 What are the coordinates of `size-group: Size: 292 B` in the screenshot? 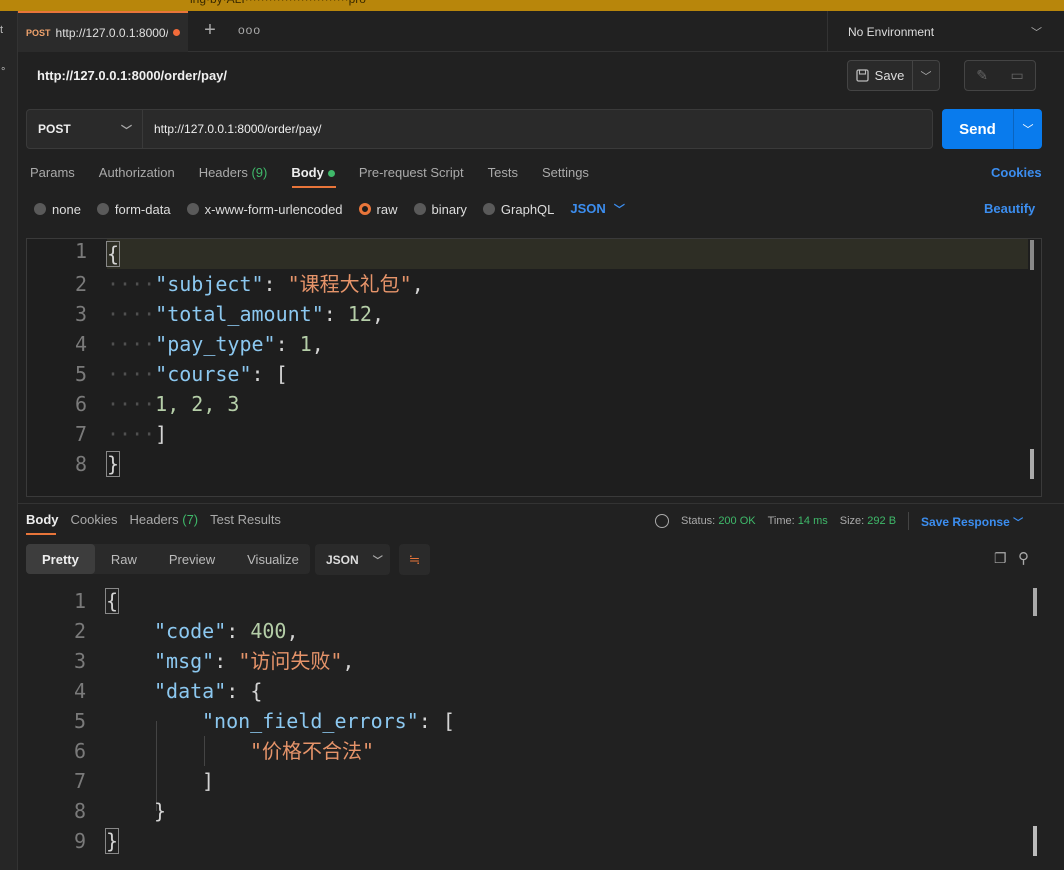 It's located at (868, 521).